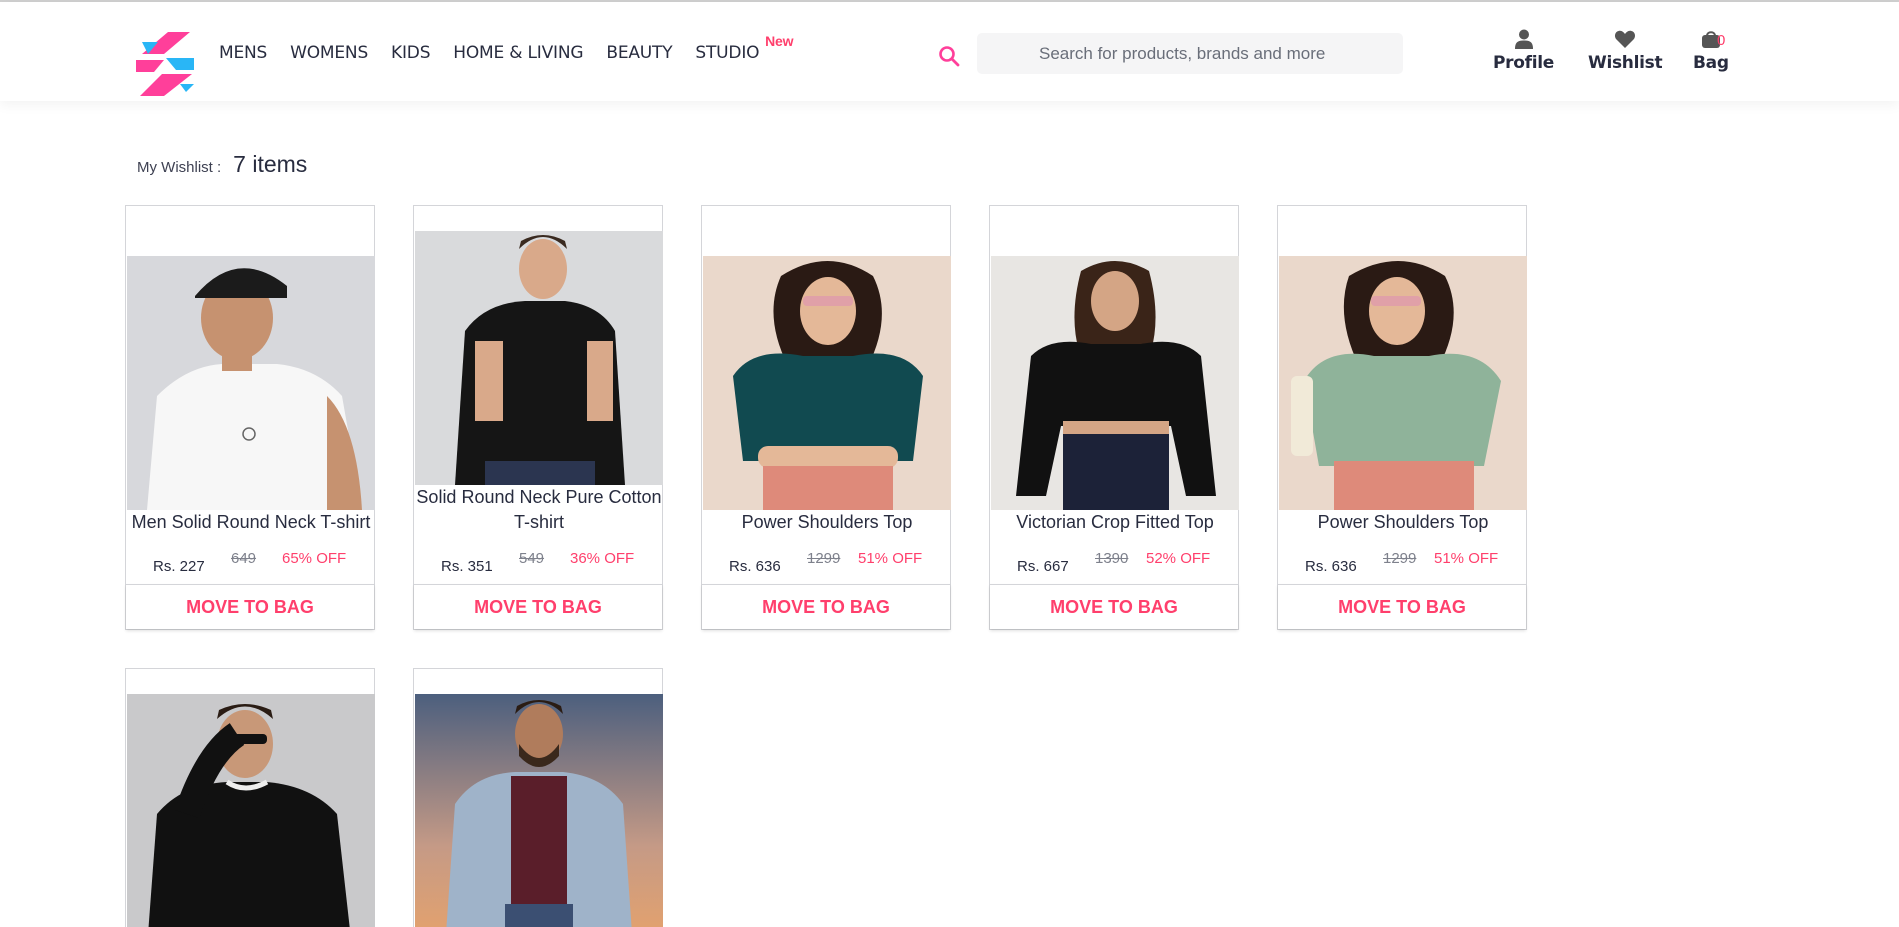 The width and height of the screenshot is (1899, 927). What do you see at coordinates (244, 558) in the screenshot?
I see `original-price: 649` at bounding box center [244, 558].